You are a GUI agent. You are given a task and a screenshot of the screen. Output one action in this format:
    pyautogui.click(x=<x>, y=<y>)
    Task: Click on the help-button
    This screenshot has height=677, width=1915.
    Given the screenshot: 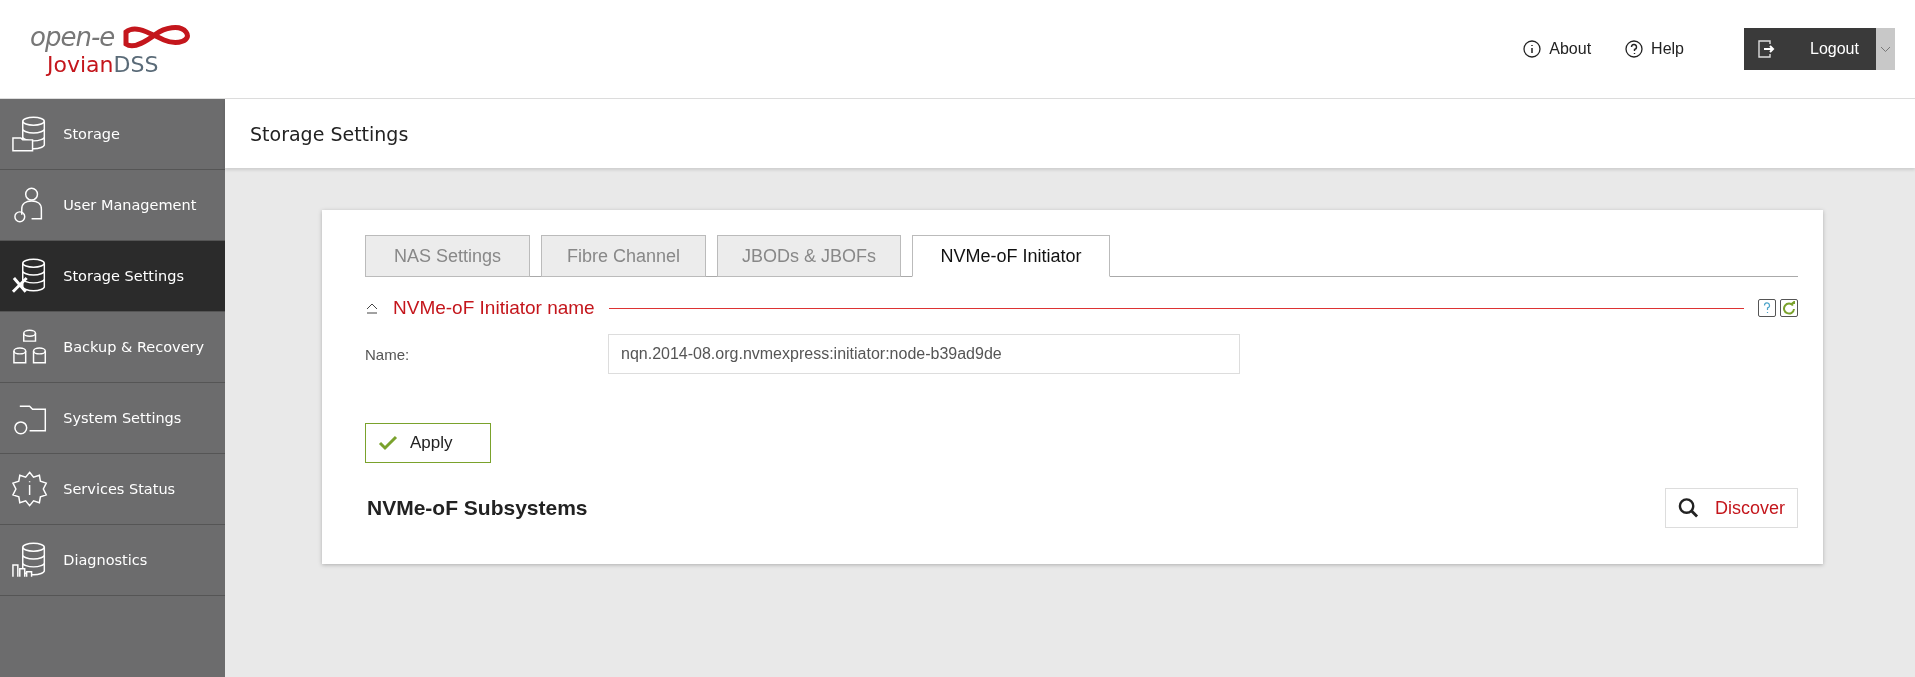 What is the action you would take?
    pyautogui.click(x=1767, y=308)
    